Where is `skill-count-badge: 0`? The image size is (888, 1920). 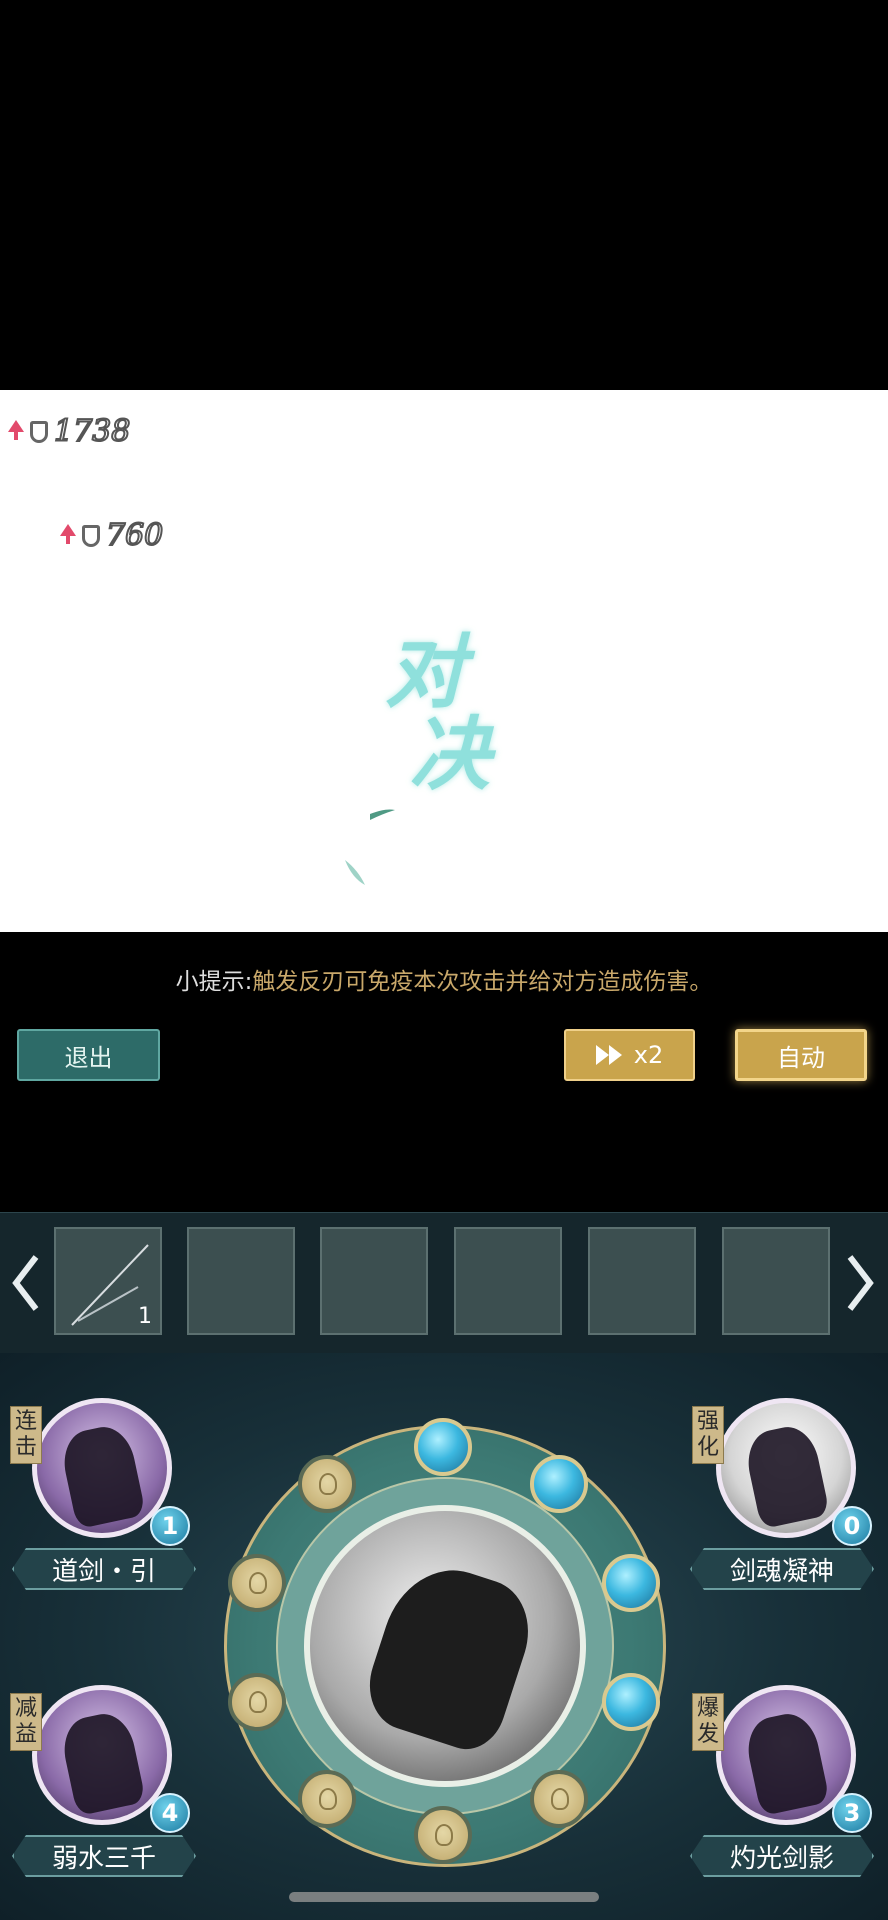
skill-count-badge: 0 is located at coordinates (852, 1526).